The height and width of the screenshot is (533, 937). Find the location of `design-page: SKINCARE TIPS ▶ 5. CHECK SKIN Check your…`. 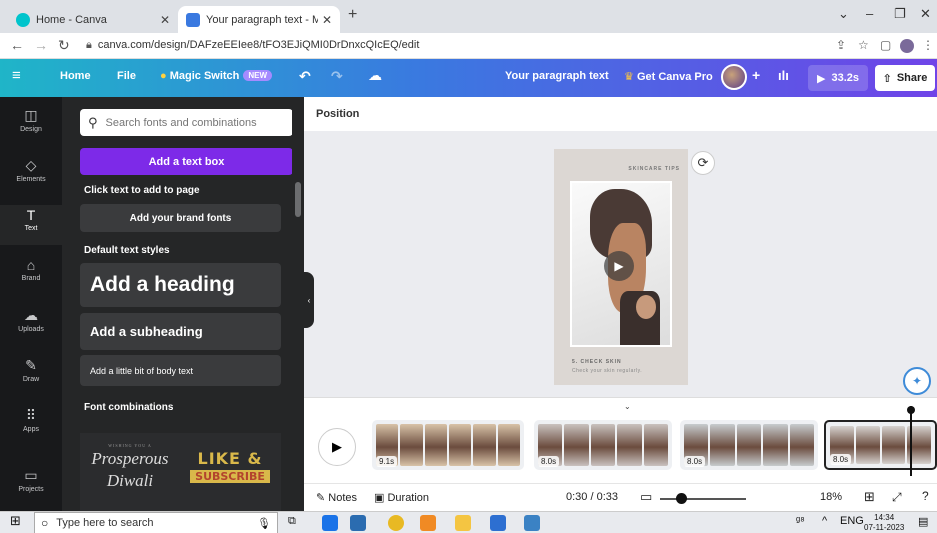

design-page: SKINCARE TIPS ▶ 5. CHECK SKIN Check your… is located at coordinates (621, 267).